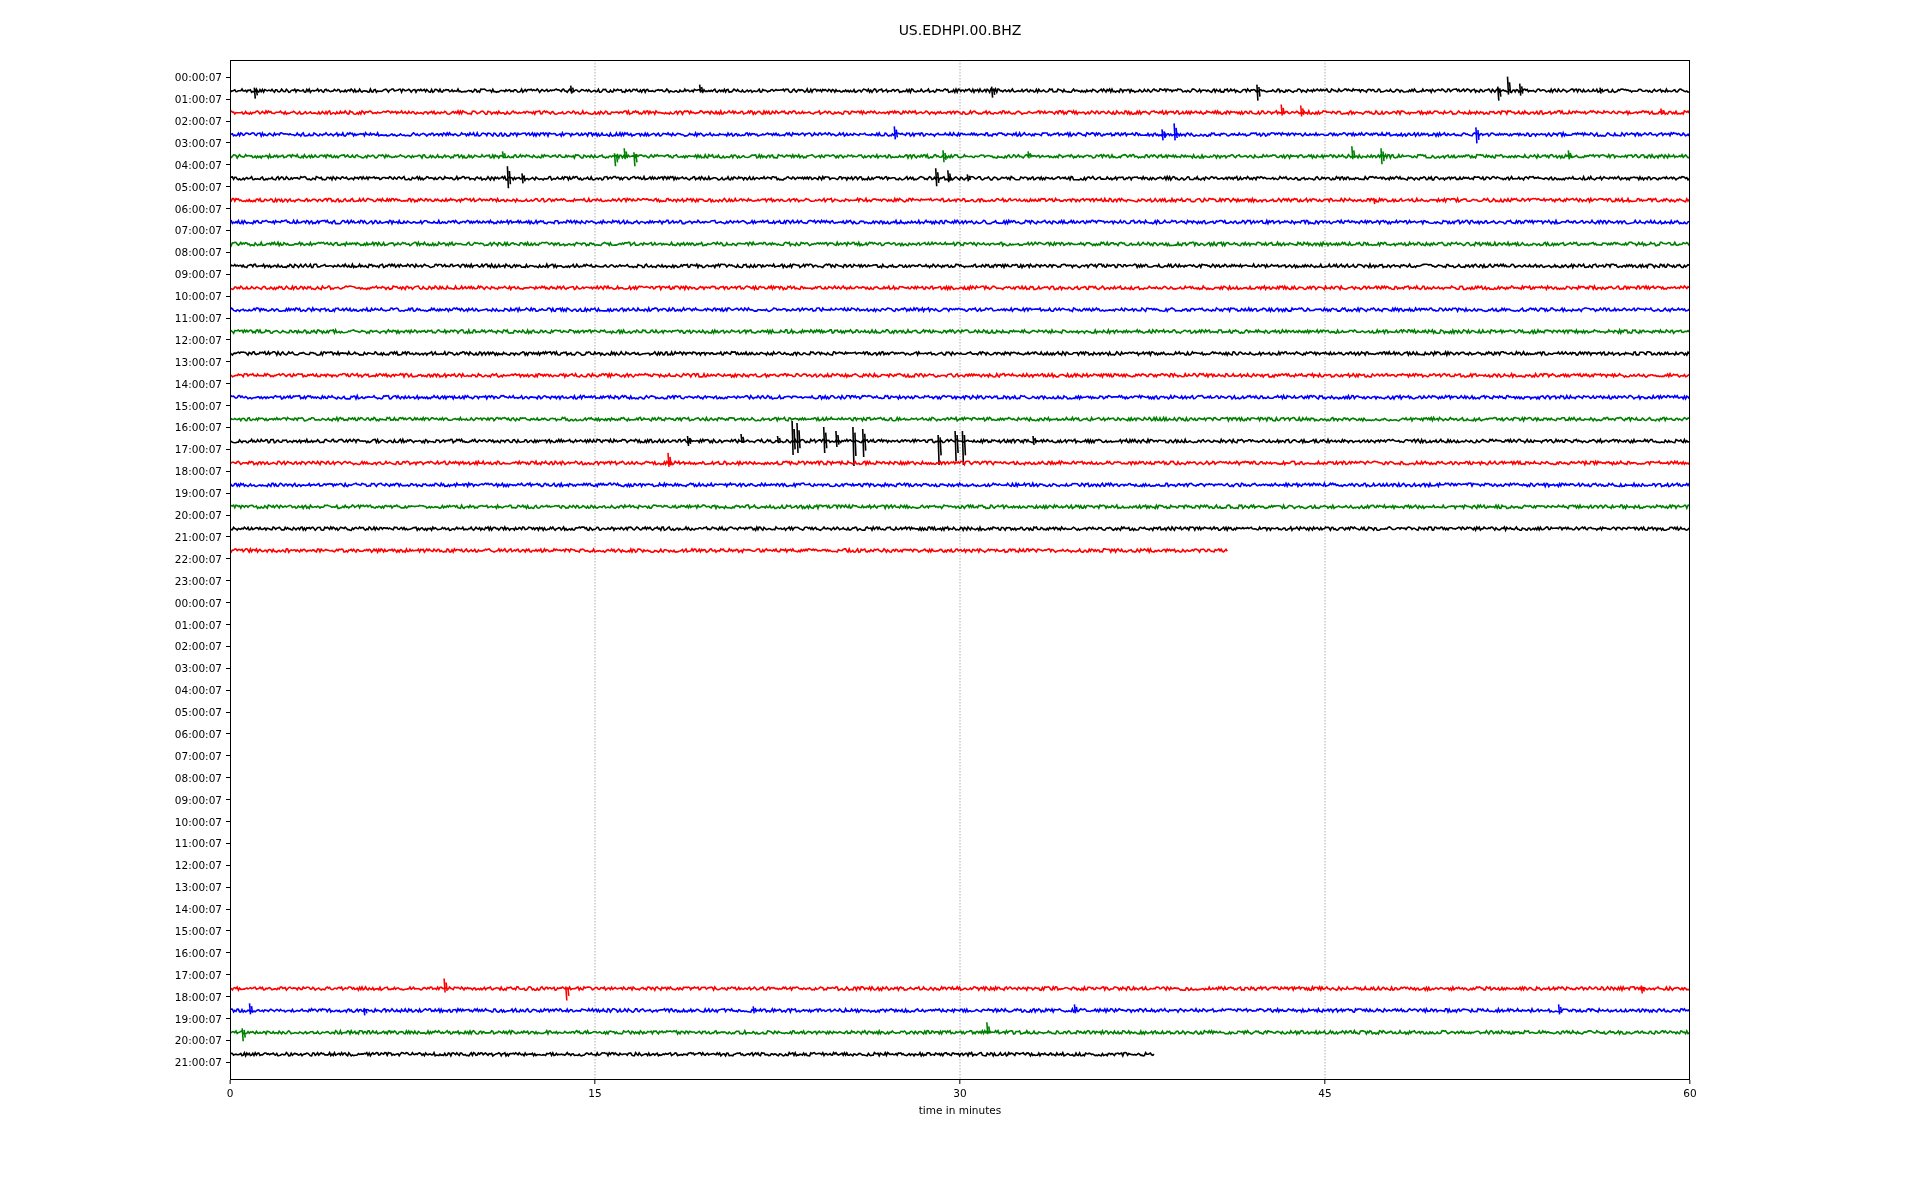 The image size is (1920, 1200). I want to click on tick-label: 60, so click(1690, 1093).